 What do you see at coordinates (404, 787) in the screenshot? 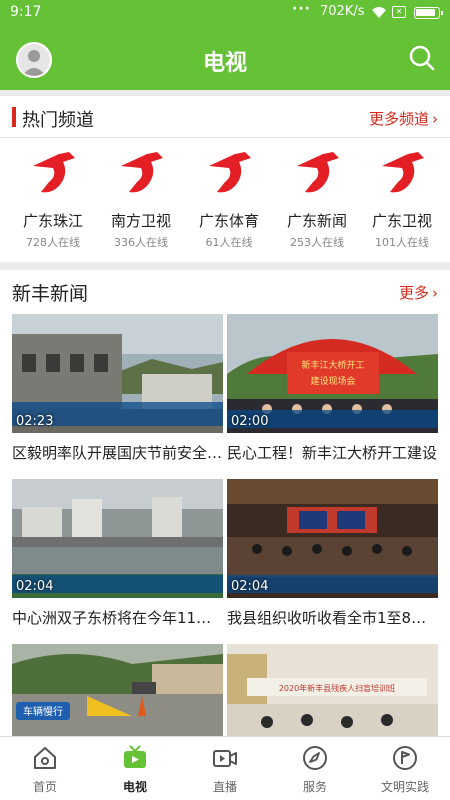
I see `nav-civilization-practice-label: 文明实践` at bounding box center [404, 787].